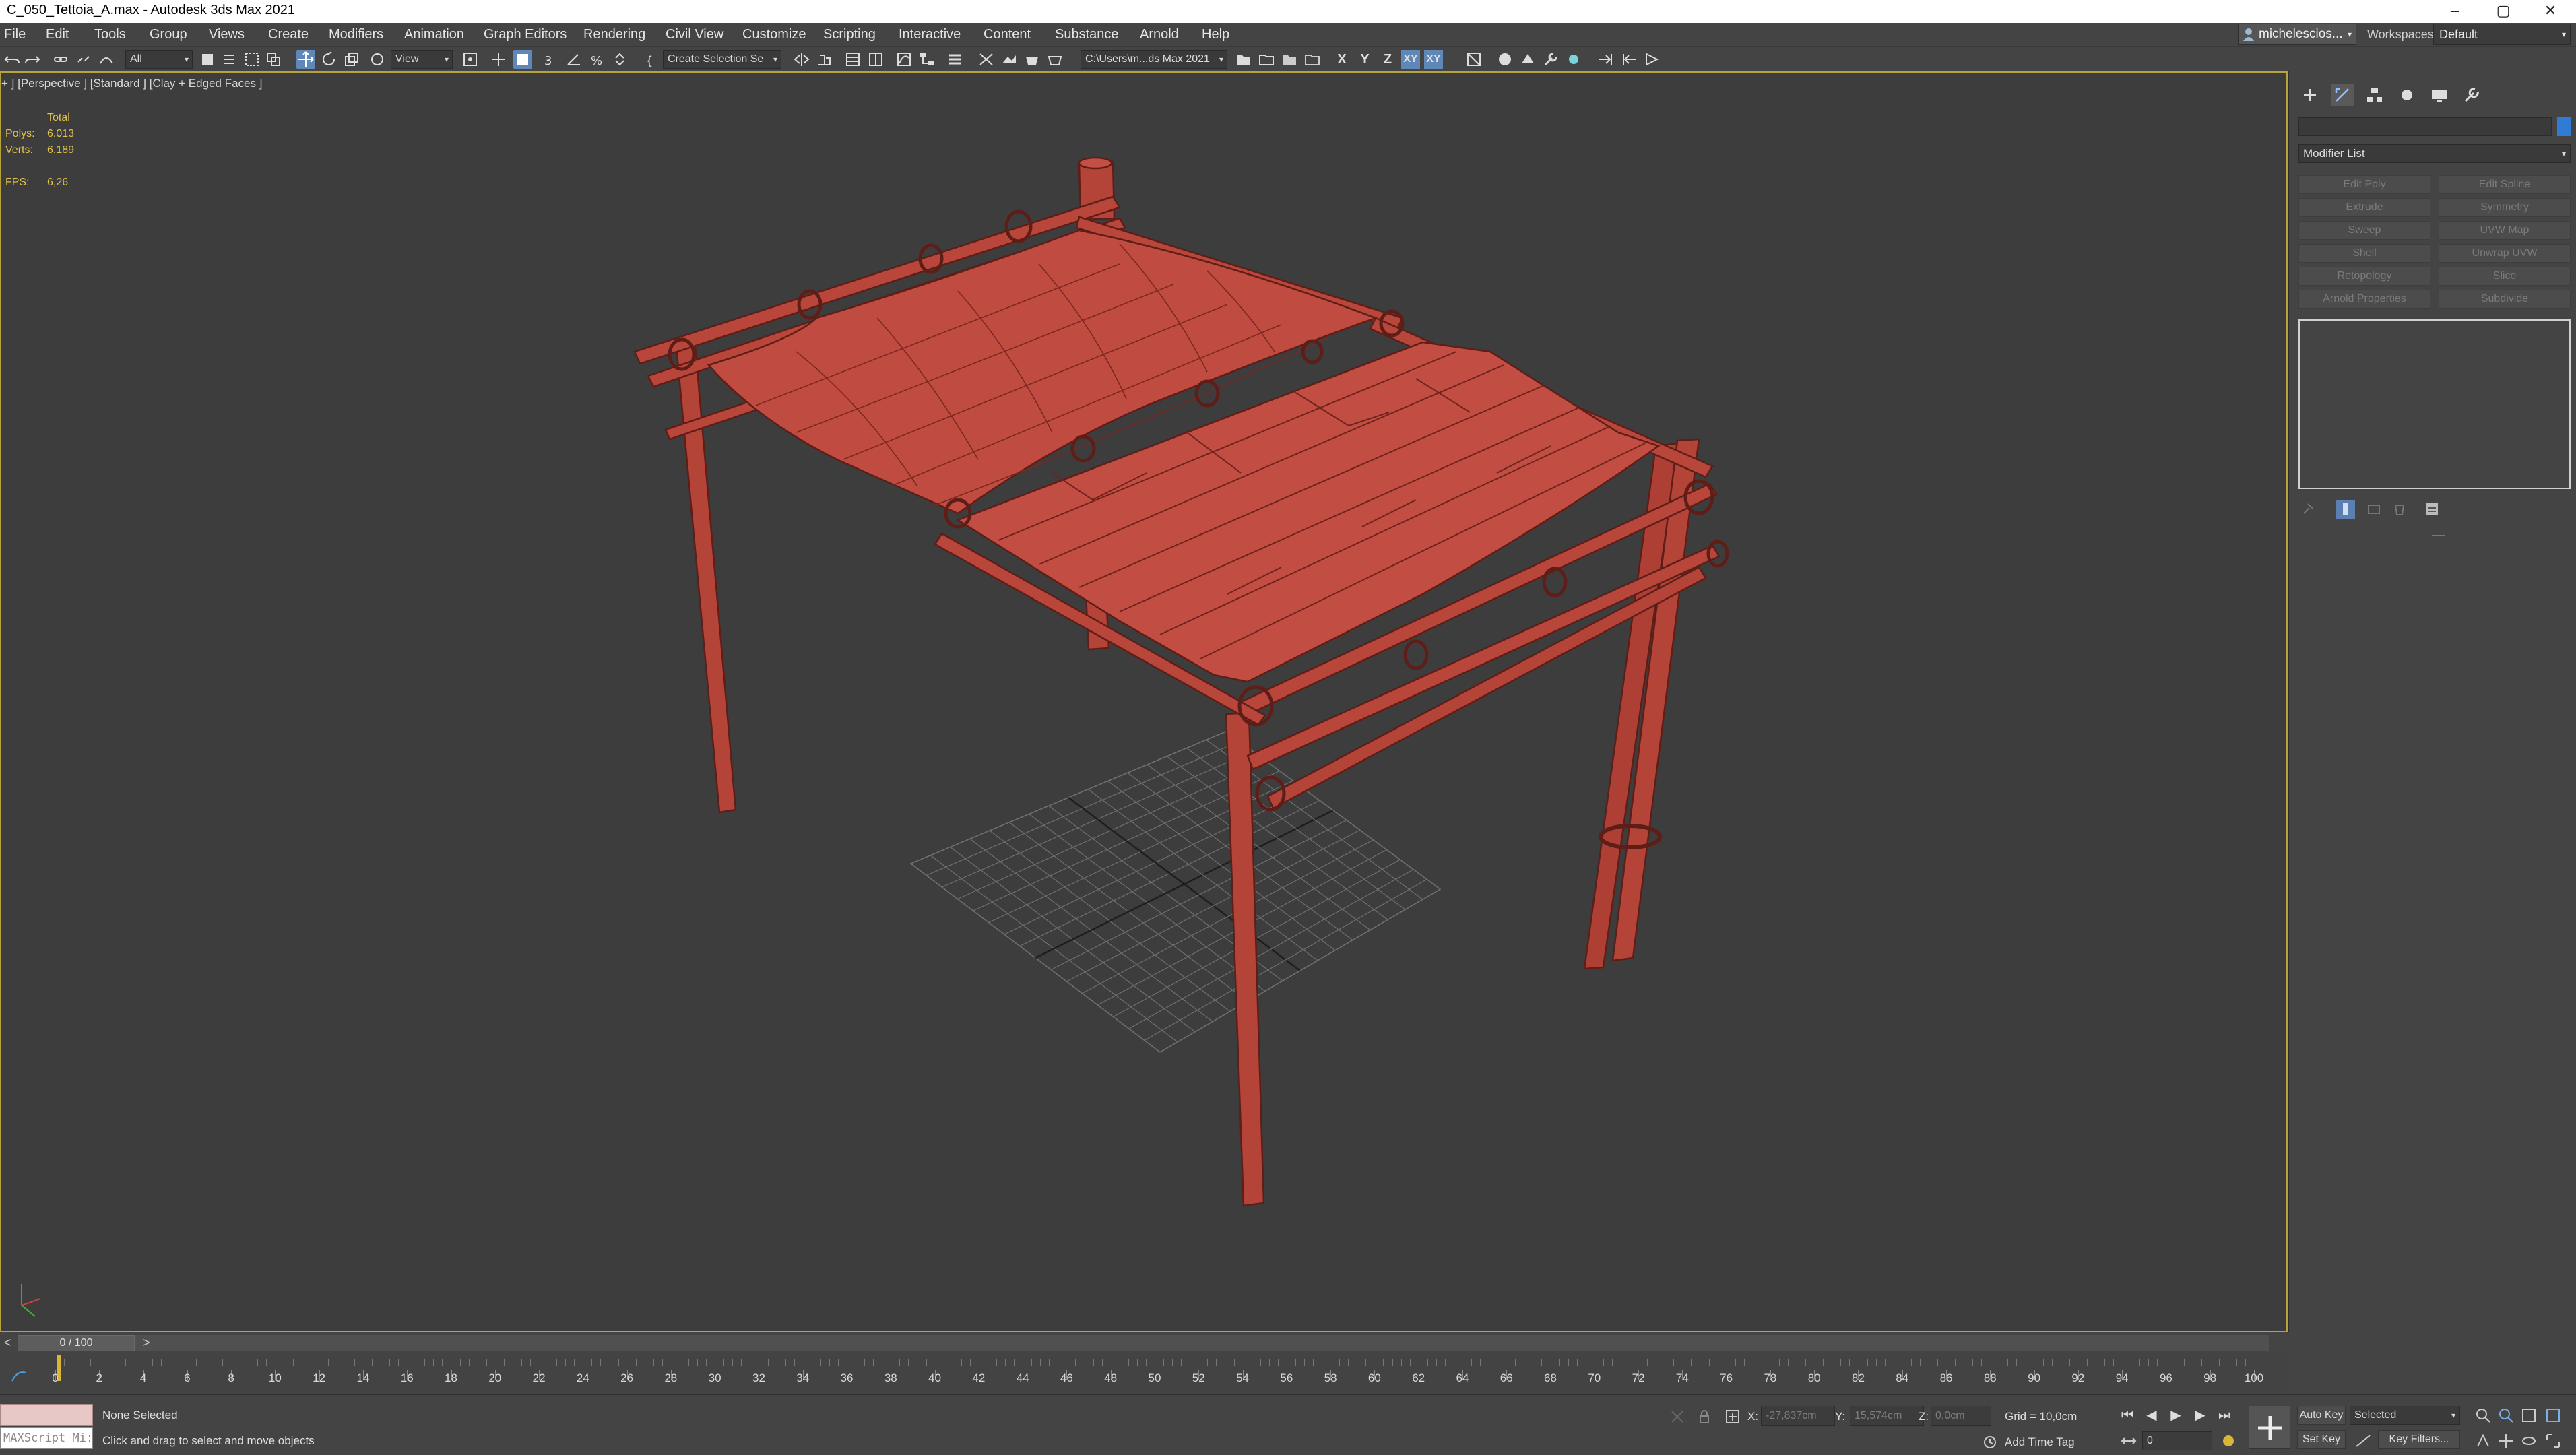 The height and width of the screenshot is (1455, 2576). What do you see at coordinates (852, 60) in the screenshot?
I see `layer-explorer-icon` at bounding box center [852, 60].